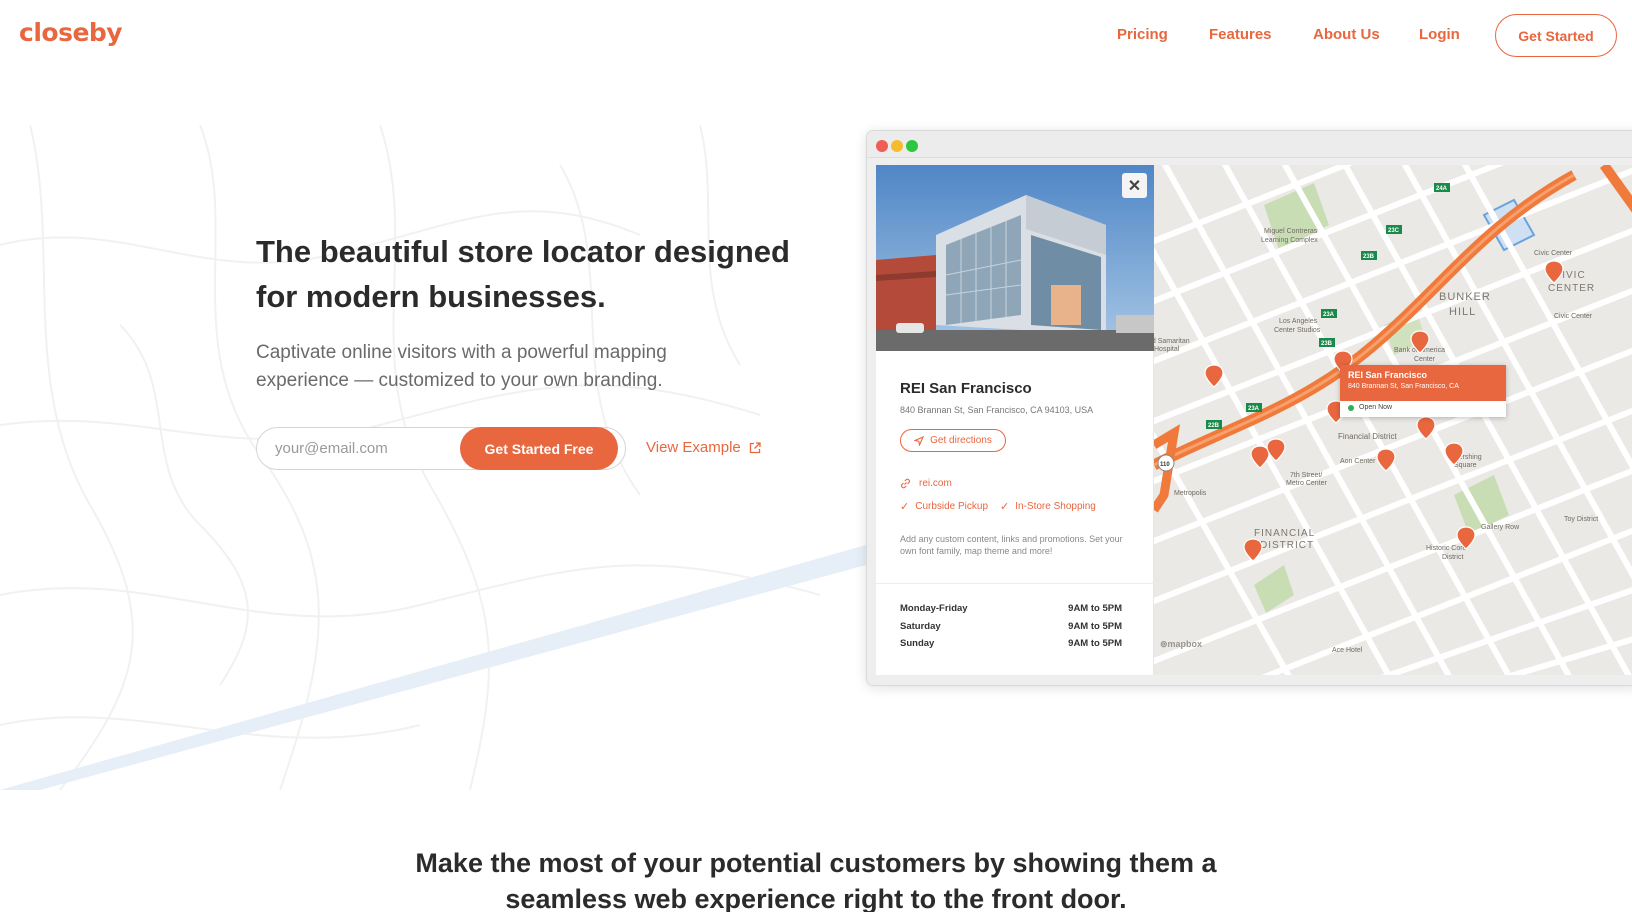  I want to click on view-example-label: View Example, so click(693, 447).